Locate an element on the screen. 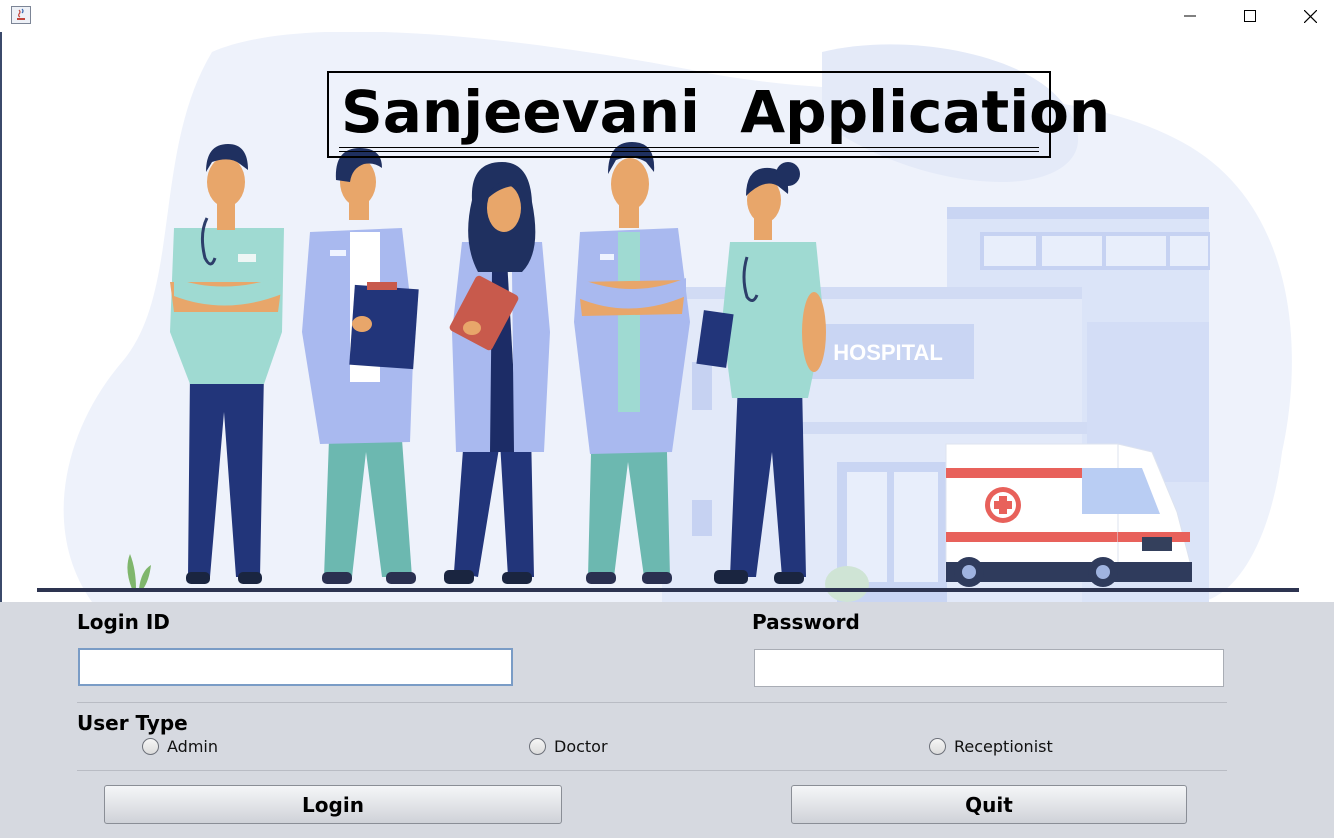  radio-doctor: Doctor is located at coordinates (568, 746).